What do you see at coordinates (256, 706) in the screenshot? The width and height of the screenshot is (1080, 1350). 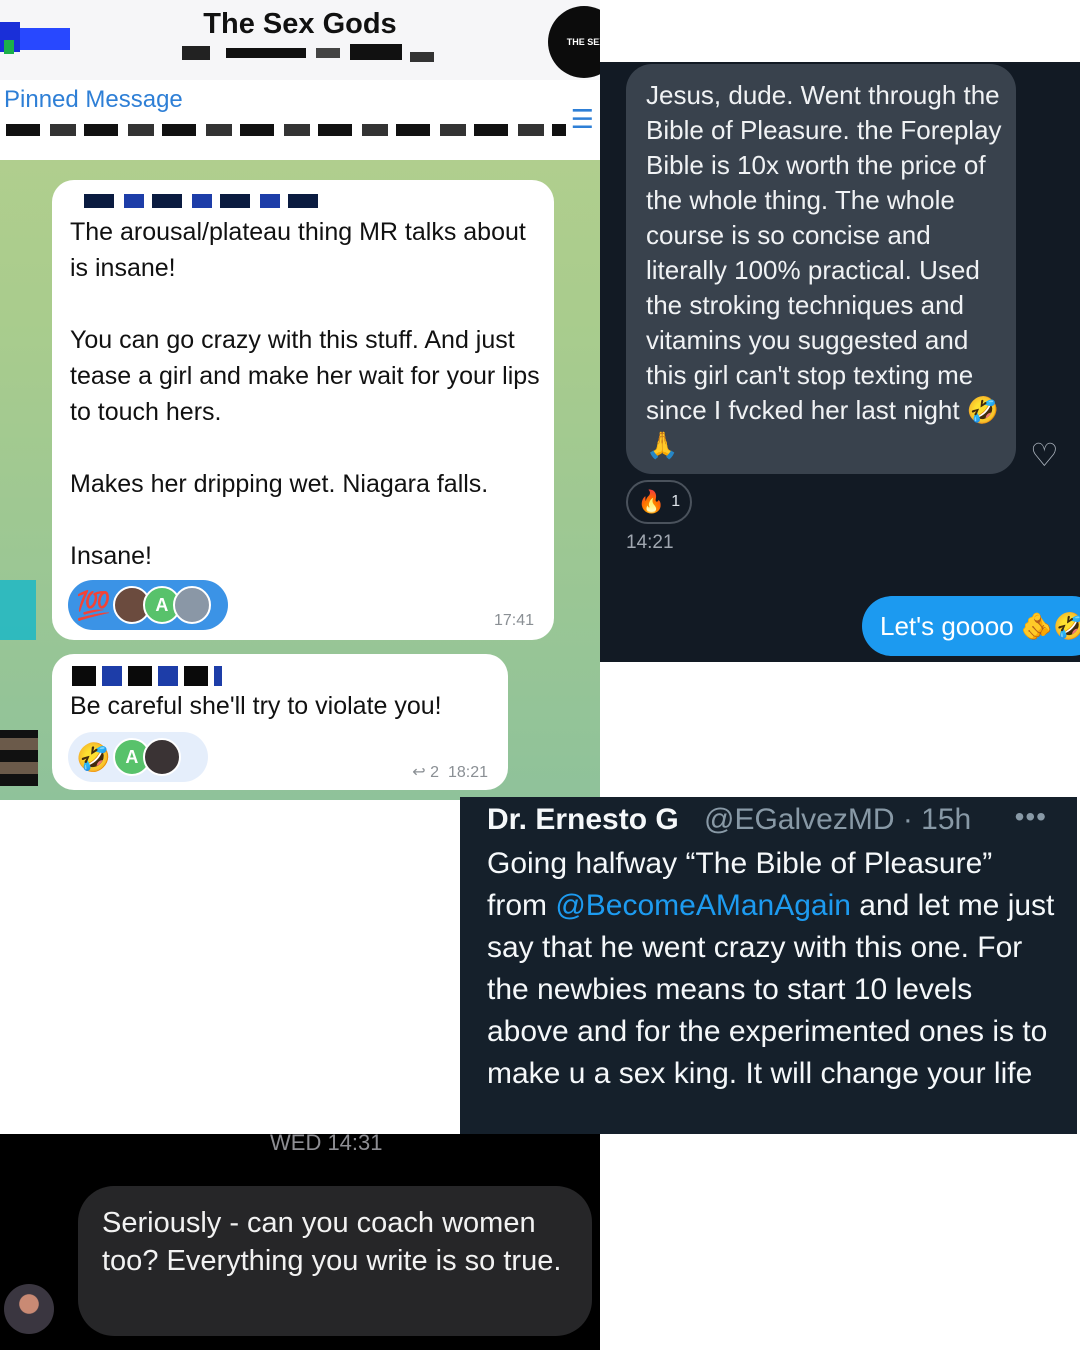 I see `message-text: Be careful she'll try to violate you!` at bounding box center [256, 706].